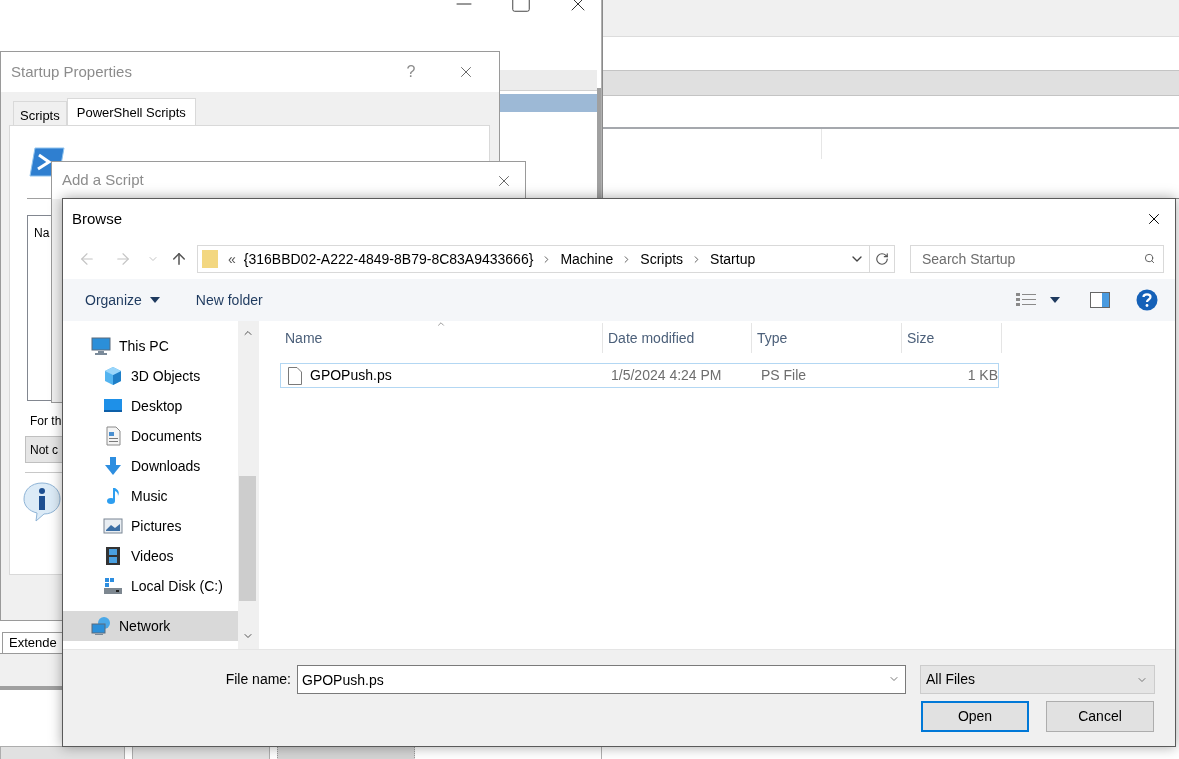 Image resolution: width=1179 pixels, height=759 pixels. What do you see at coordinates (411, 72) in the screenshot?
I see `help-button: ?` at bounding box center [411, 72].